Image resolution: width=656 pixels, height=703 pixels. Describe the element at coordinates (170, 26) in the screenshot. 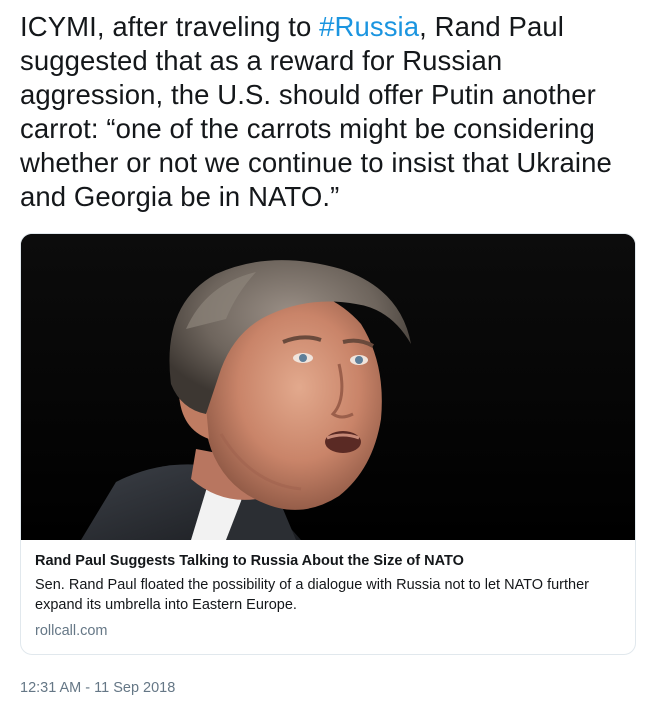

I see `tweet-text-intro: ICYMI, after traveling to` at that location.